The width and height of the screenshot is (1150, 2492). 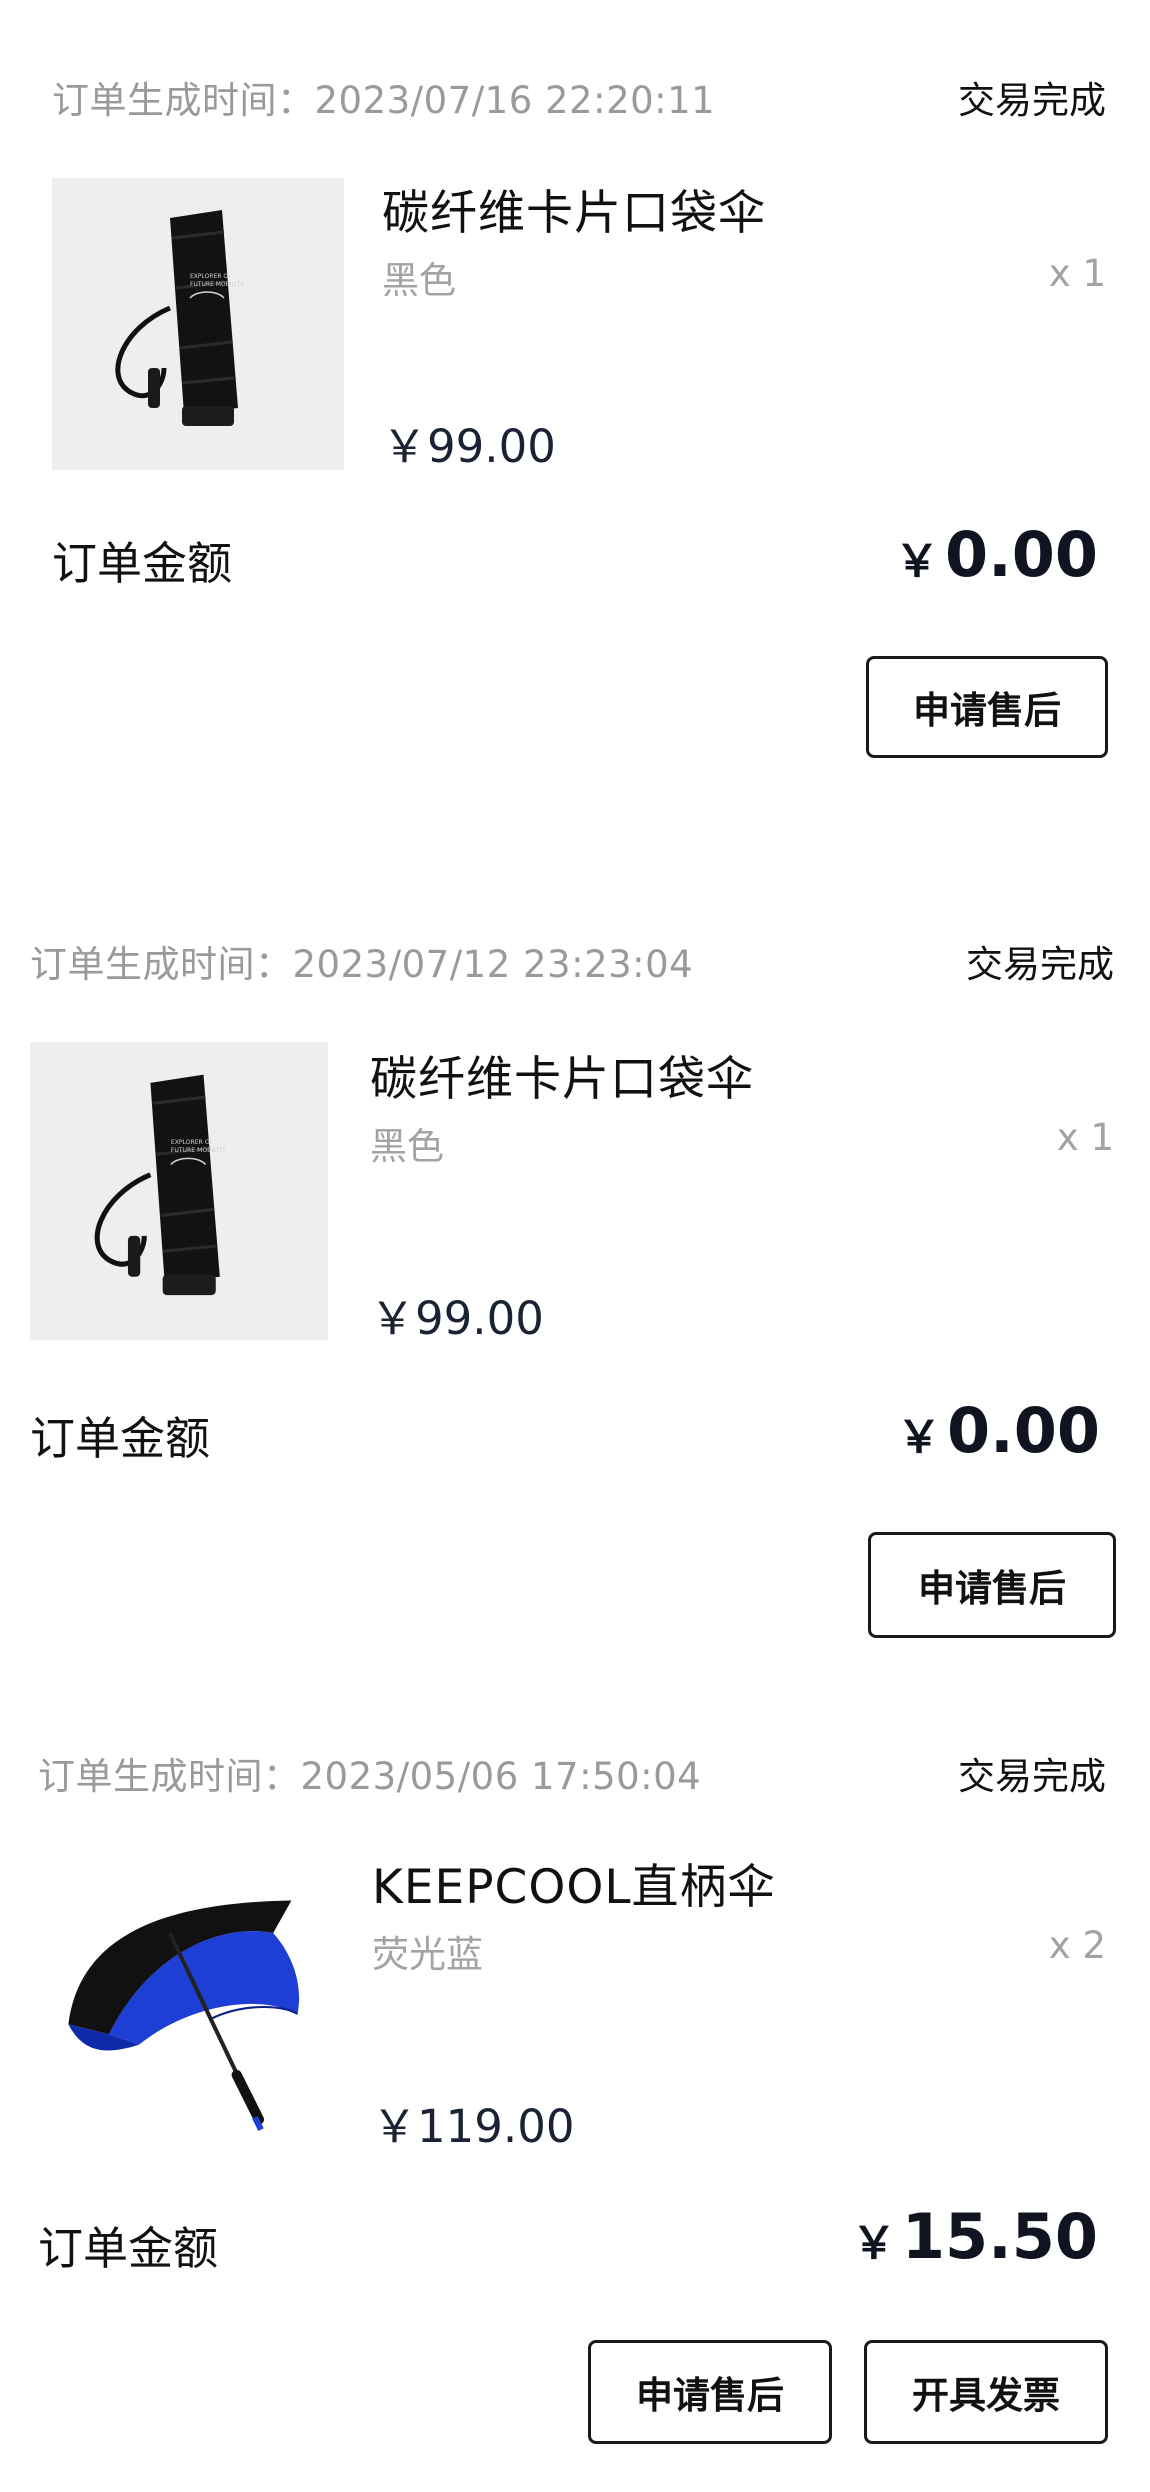 I want to click on order-amount-value: ￥15.50, so click(x=974, y=2236).